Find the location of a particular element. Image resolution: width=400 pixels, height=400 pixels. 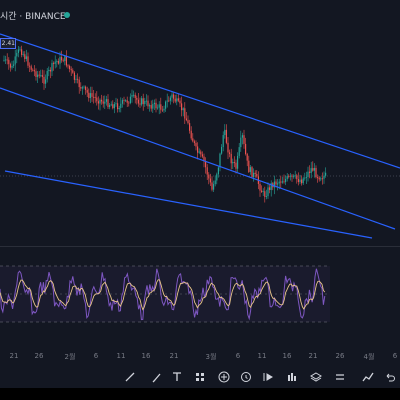

drawing-toolbar is located at coordinates (200, 377).